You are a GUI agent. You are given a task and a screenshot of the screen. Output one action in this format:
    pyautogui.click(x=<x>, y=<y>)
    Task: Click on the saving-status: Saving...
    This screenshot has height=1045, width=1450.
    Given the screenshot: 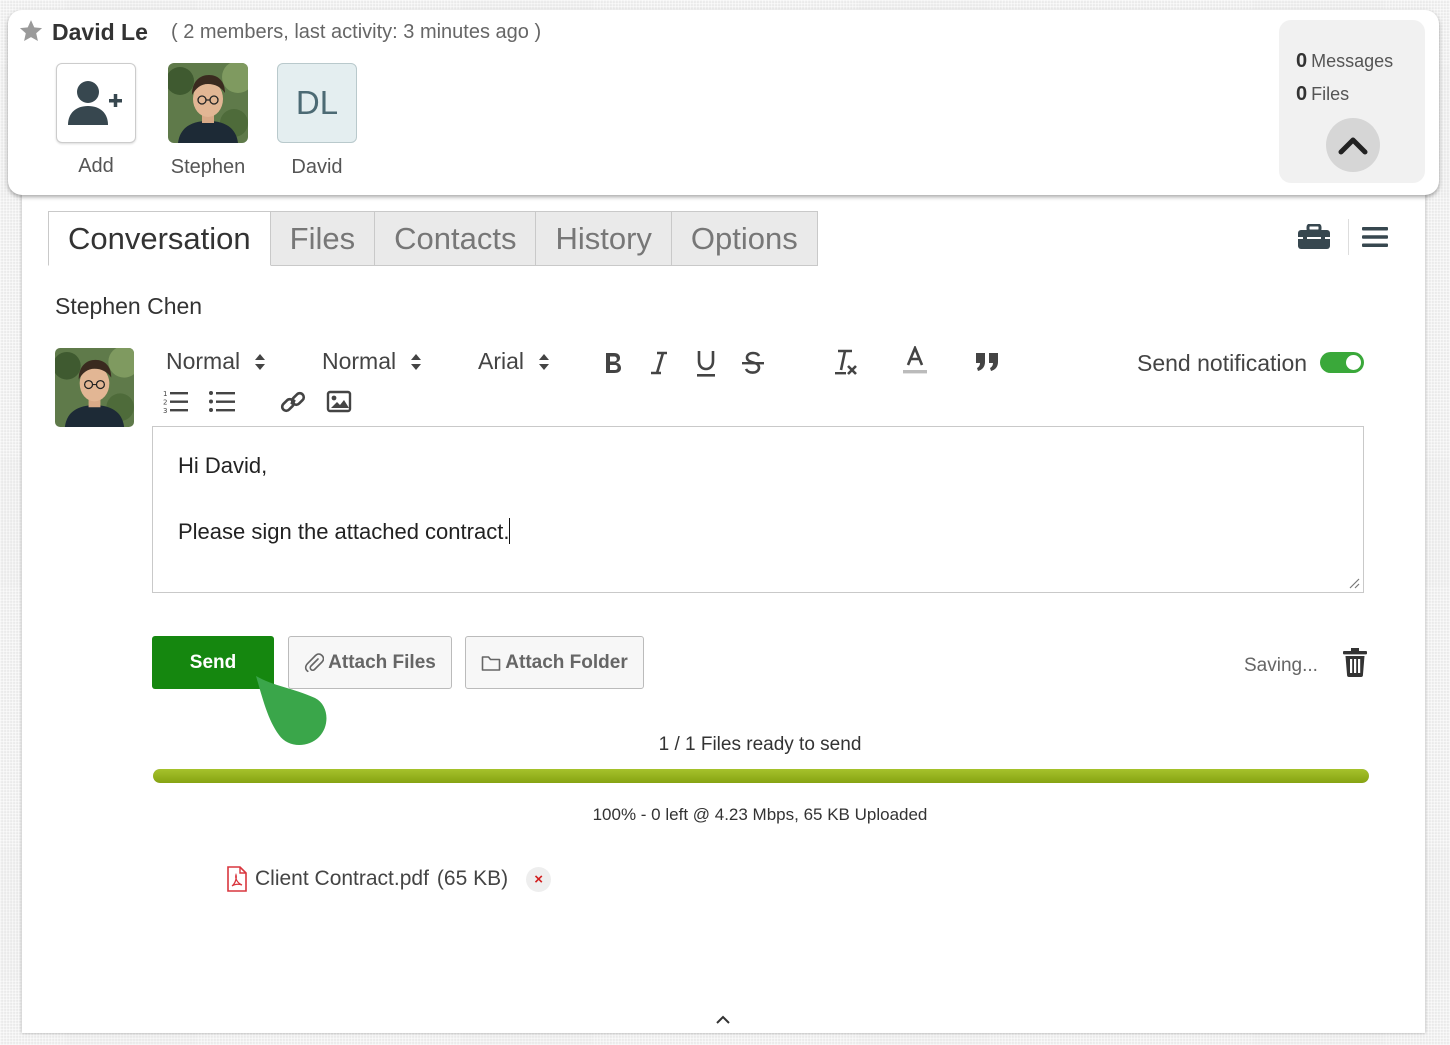 What is the action you would take?
    pyautogui.click(x=1281, y=665)
    